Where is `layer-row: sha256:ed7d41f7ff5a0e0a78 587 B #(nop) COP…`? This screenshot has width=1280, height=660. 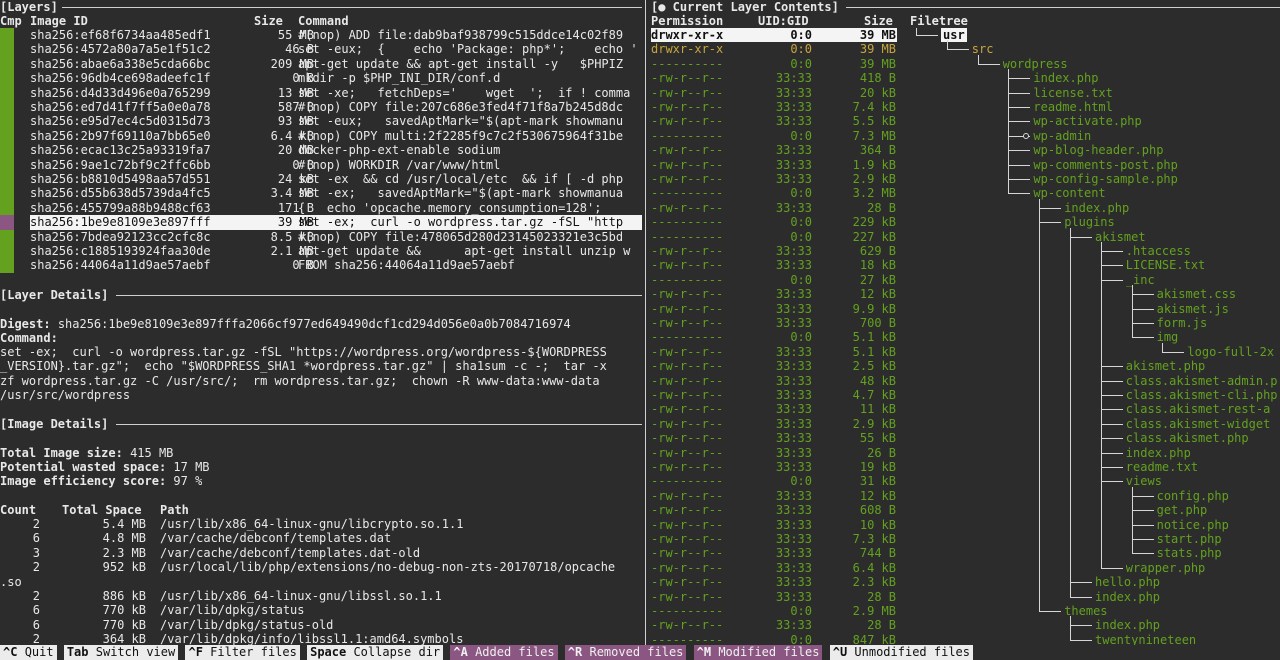
layer-row: sha256:ed7d41f7ff5a0e0a78 587 B #(nop) COP… is located at coordinates (336, 107).